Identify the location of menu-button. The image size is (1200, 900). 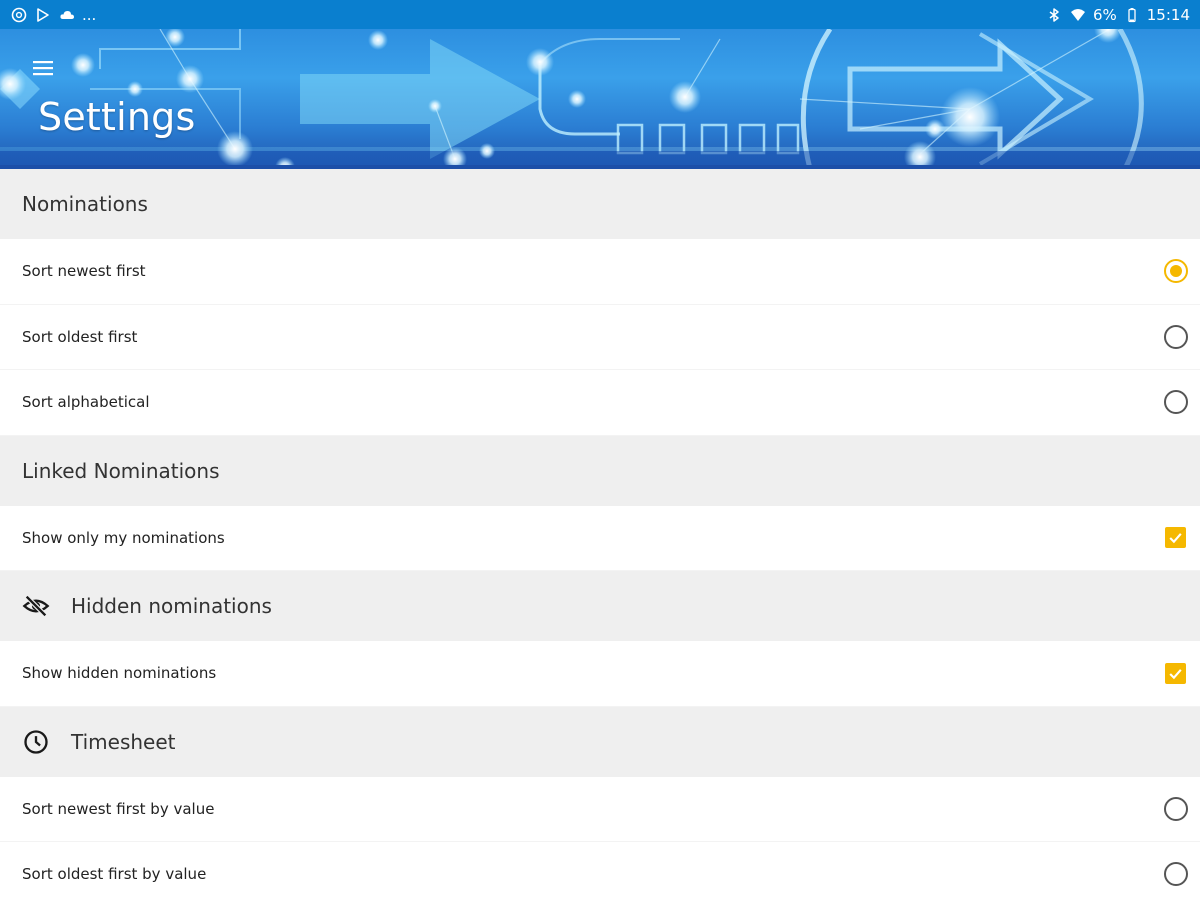
(43, 68).